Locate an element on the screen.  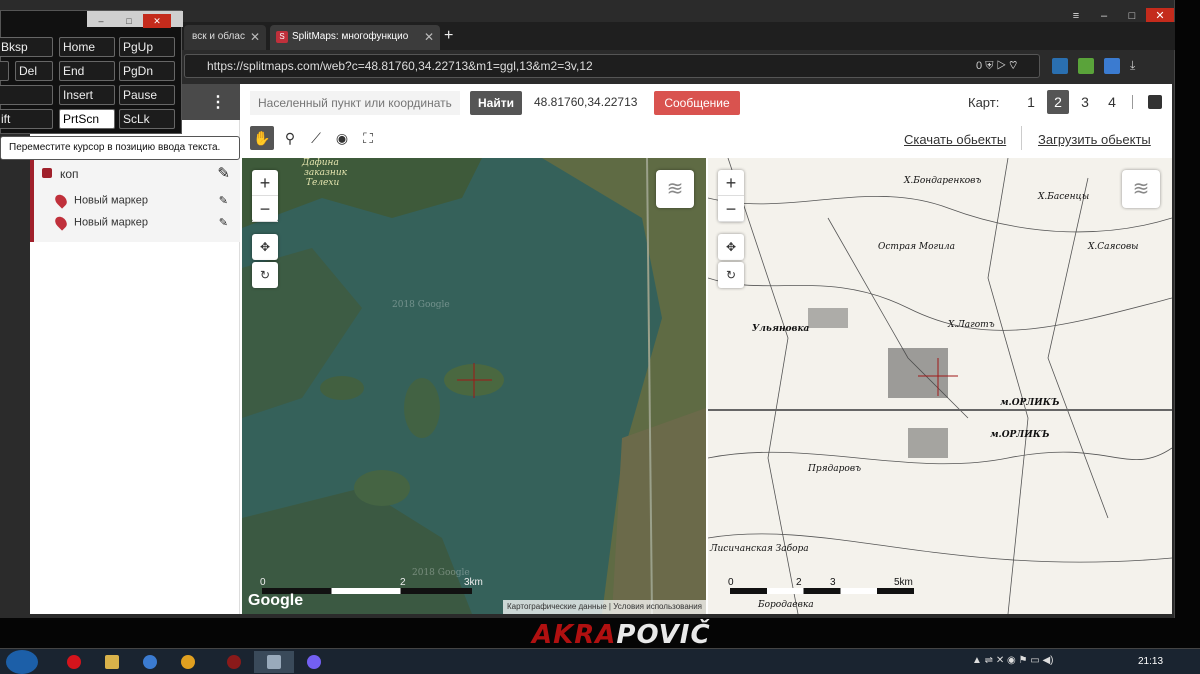
key-pgup: PgUp is located at coordinates (147, 47).